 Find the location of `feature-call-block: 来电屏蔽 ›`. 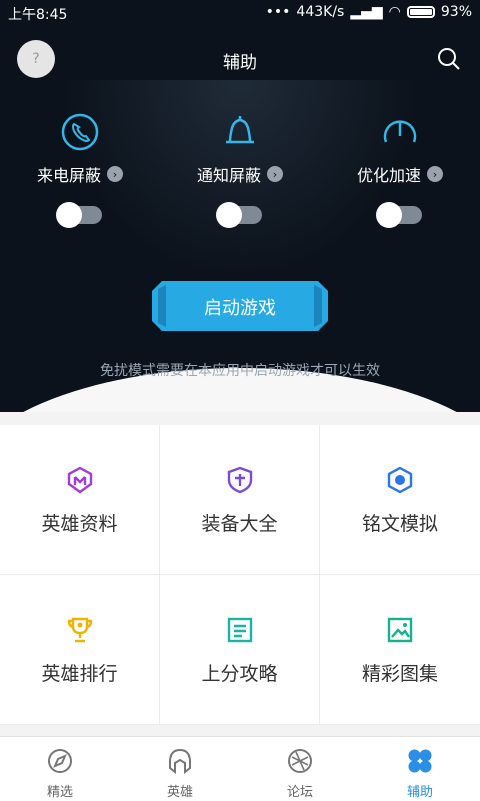

feature-call-block: 来电屏蔽 › is located at coordinates (80, 170).